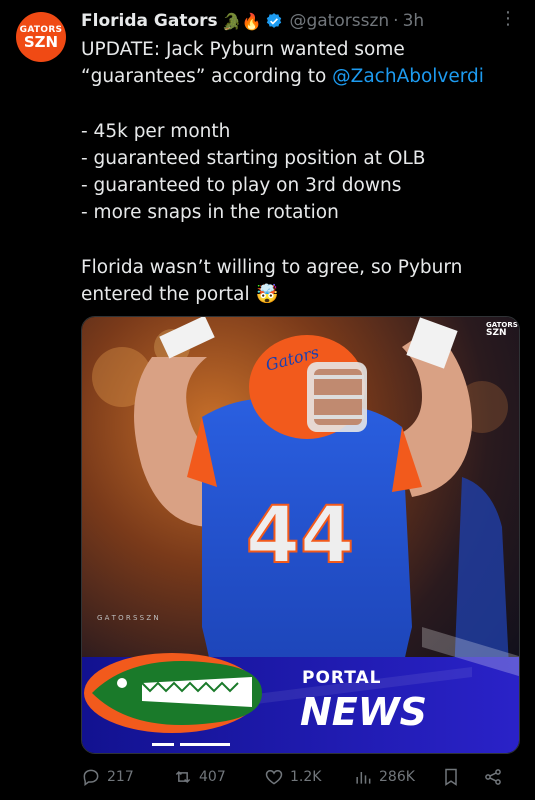 This screenshot has width=535, height=800. What do you see at coordinates (508, 19) in the screenshot?
I see `more-options-icon: ⋮` at bounding box center [508, 19].